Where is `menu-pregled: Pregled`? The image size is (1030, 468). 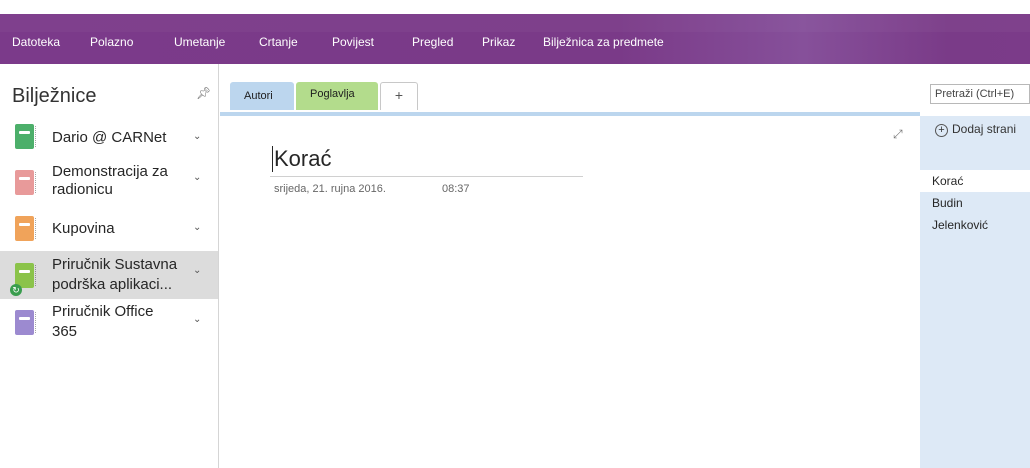 menu-pregled: Pregled is located at coordinates (432, 42).